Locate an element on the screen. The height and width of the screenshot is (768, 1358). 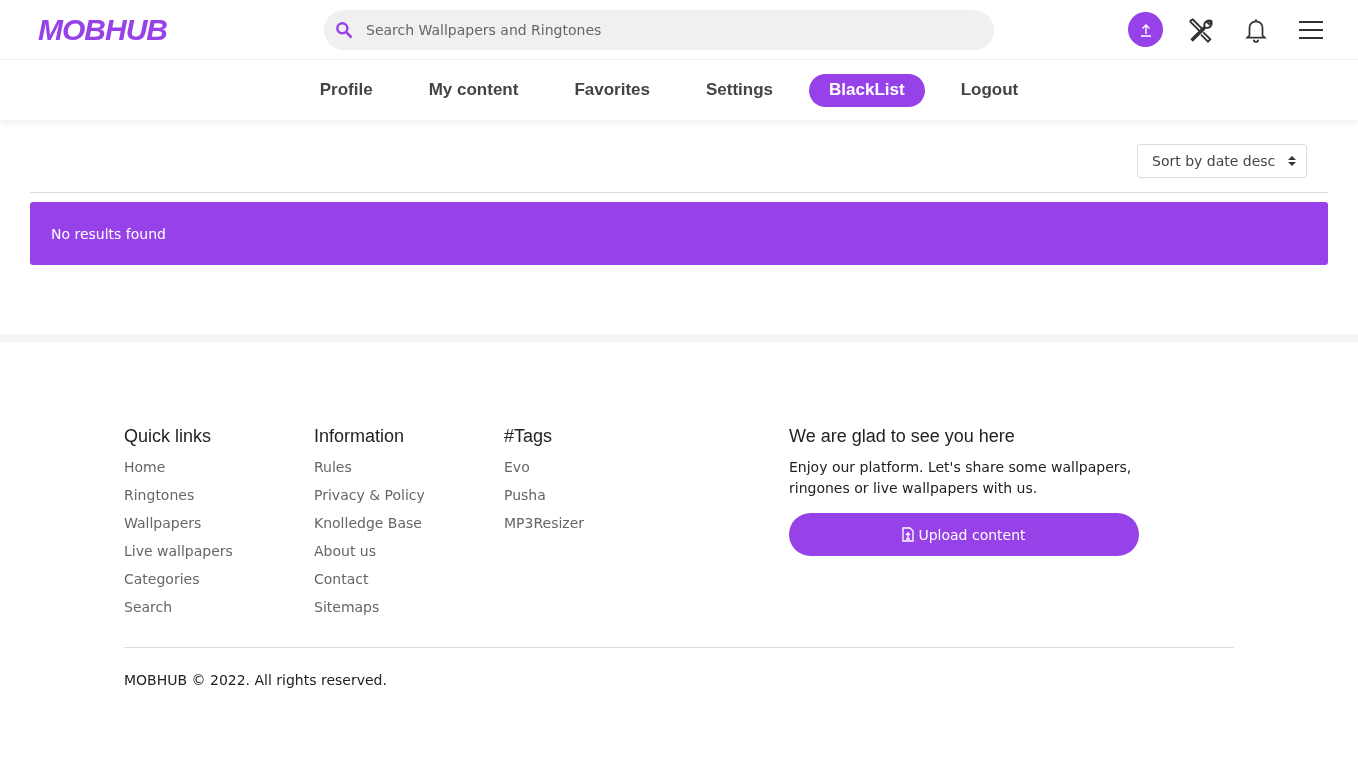
footer-link: Contact is located at coordinates (409, 579).